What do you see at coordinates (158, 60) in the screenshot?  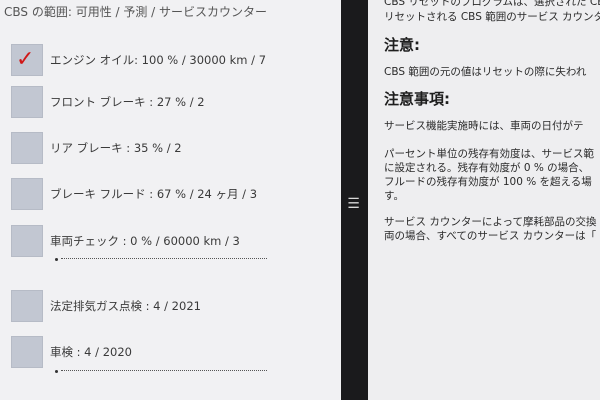 I see `cbs-item-label: エンジン オイル: 100 % / 30000 km / 7` at bounding box center [158, 60].